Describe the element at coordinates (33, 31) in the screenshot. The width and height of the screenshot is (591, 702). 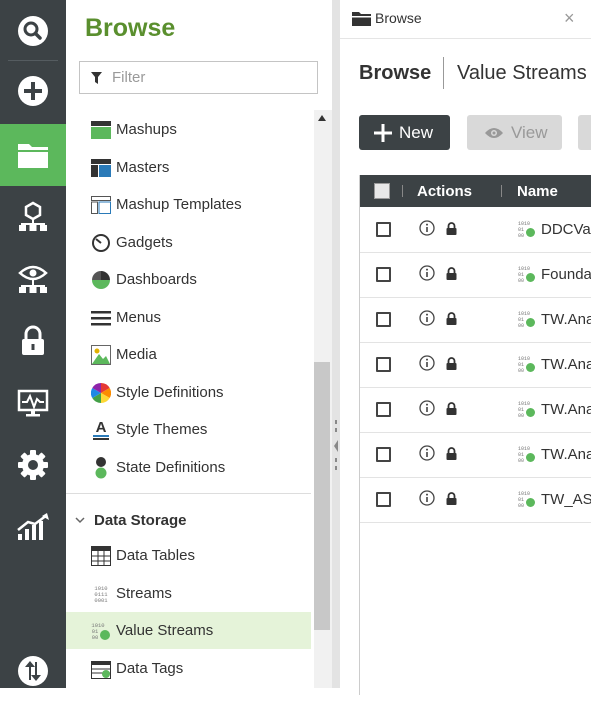
I see `rail-search-button` at that location.